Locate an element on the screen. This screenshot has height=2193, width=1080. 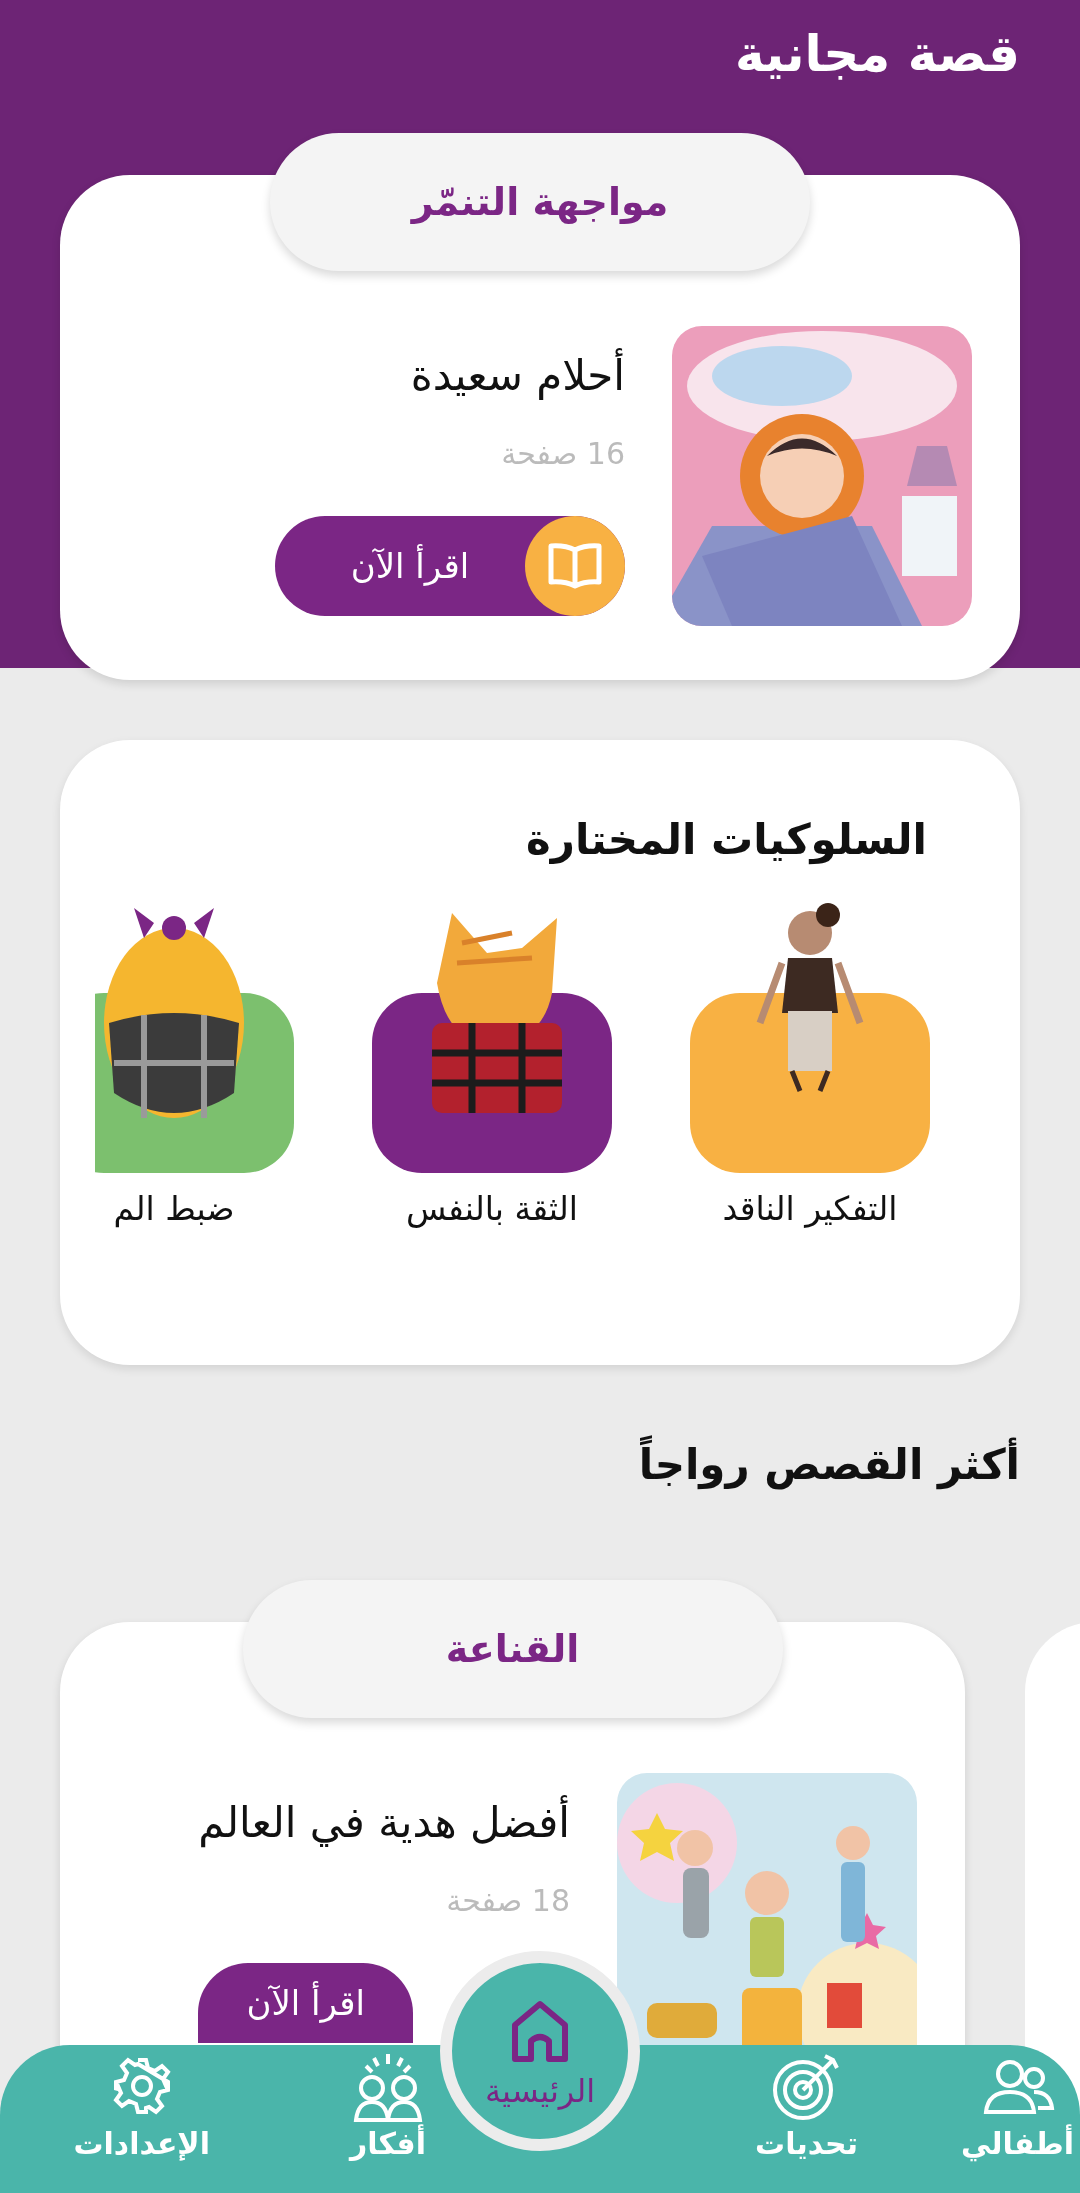
behavior-label: الثقة بالنفس is located at coordinates (492, 1209).